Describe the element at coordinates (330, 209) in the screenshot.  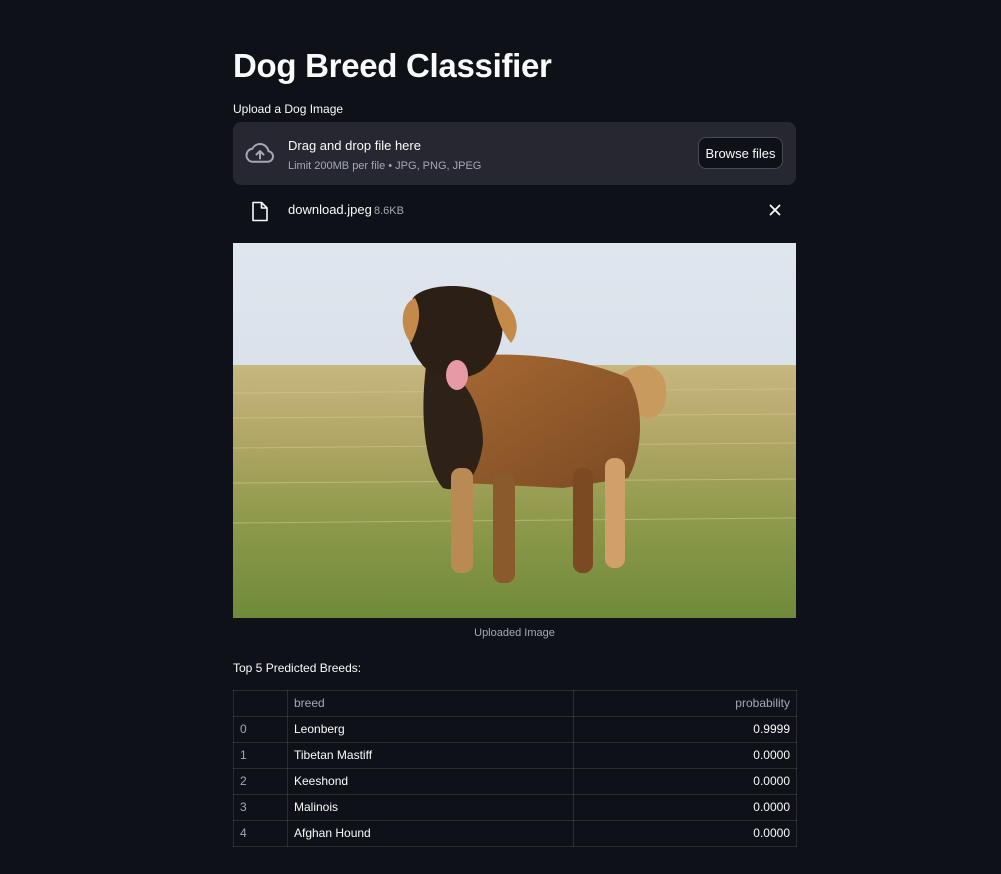
I see `file-name: download.jpeg` at that location.